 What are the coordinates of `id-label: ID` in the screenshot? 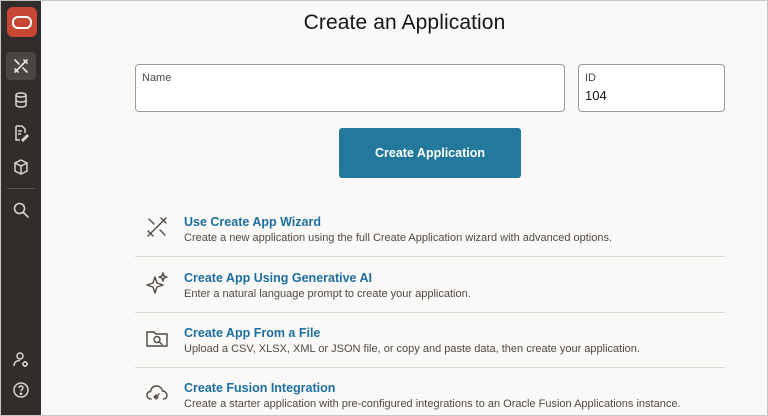 It's located at (590, 78).